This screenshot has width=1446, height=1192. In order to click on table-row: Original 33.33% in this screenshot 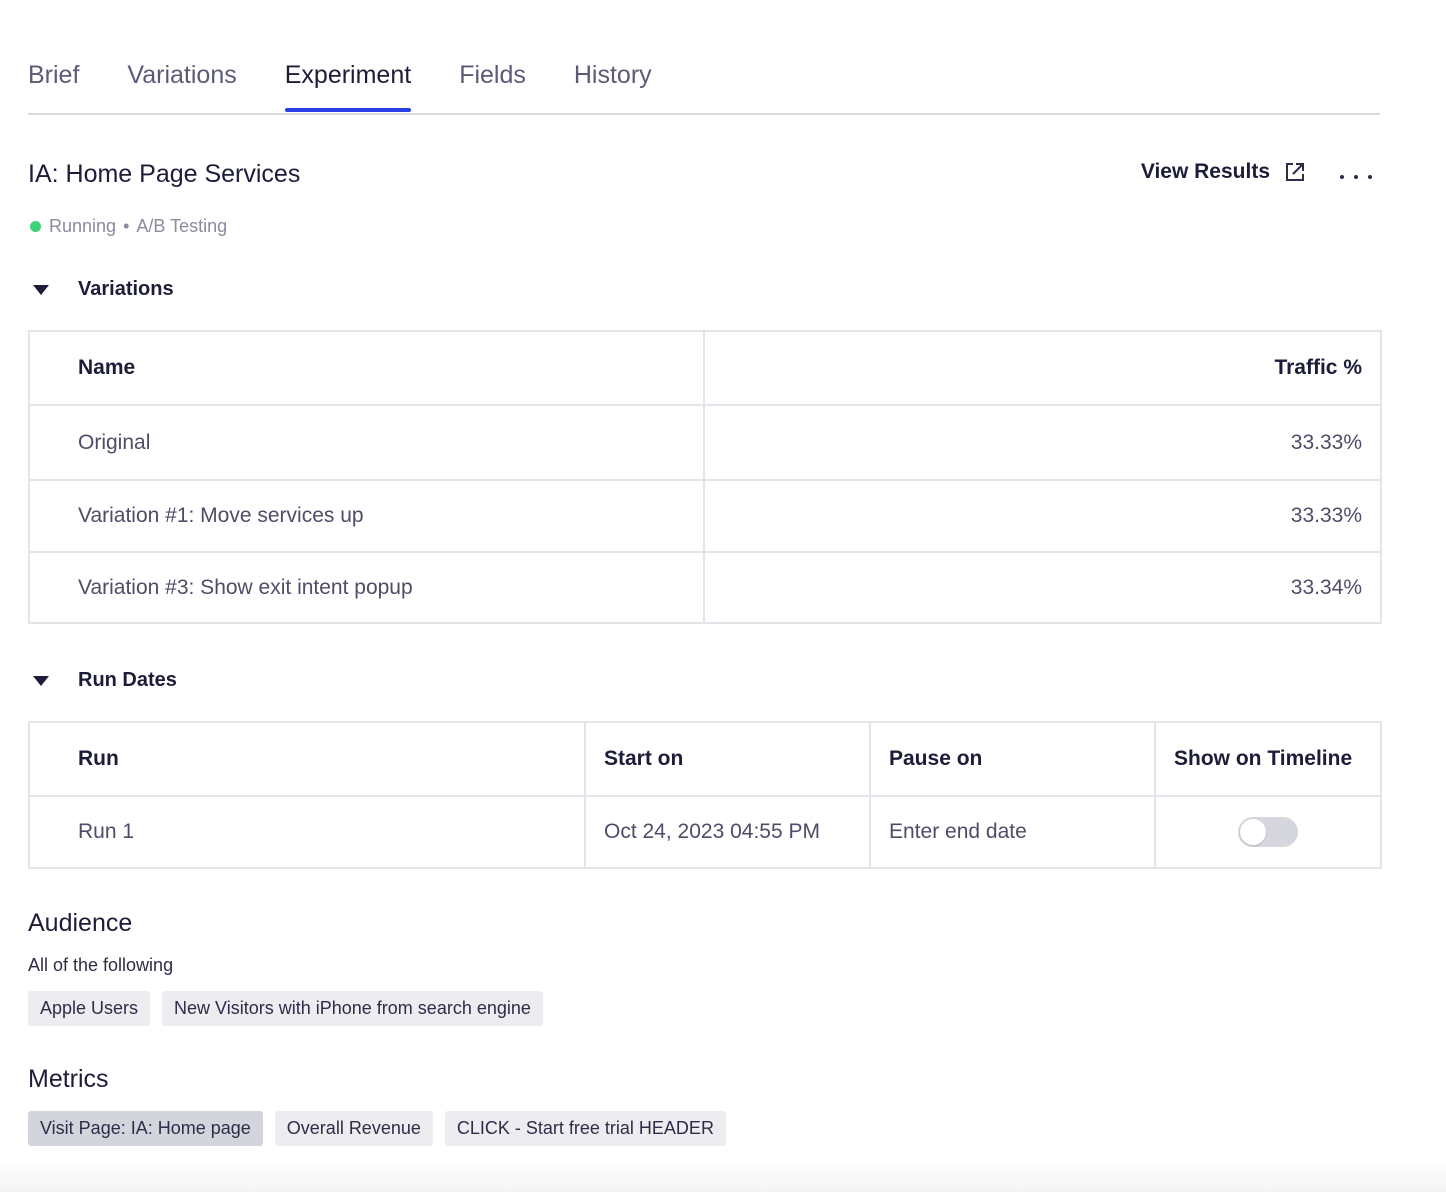, I will do `click(705, 442)`.